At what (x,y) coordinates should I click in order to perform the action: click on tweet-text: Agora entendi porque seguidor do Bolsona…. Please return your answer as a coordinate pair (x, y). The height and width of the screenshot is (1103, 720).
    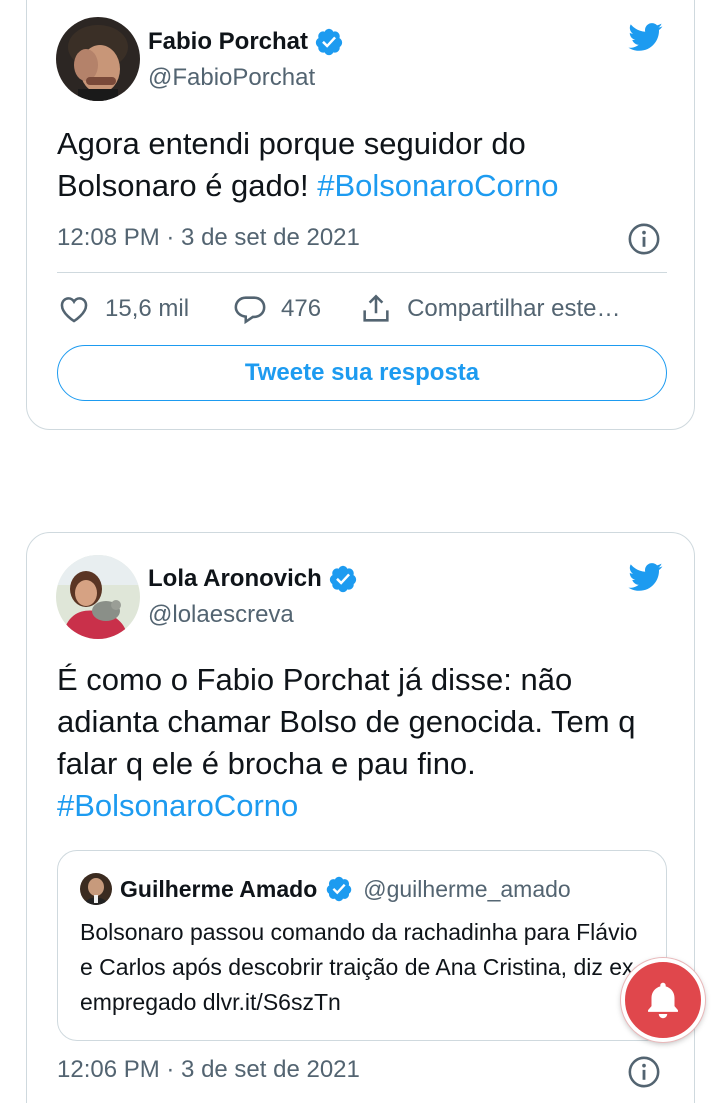
    Looking at the image, I should click on (362, 165).